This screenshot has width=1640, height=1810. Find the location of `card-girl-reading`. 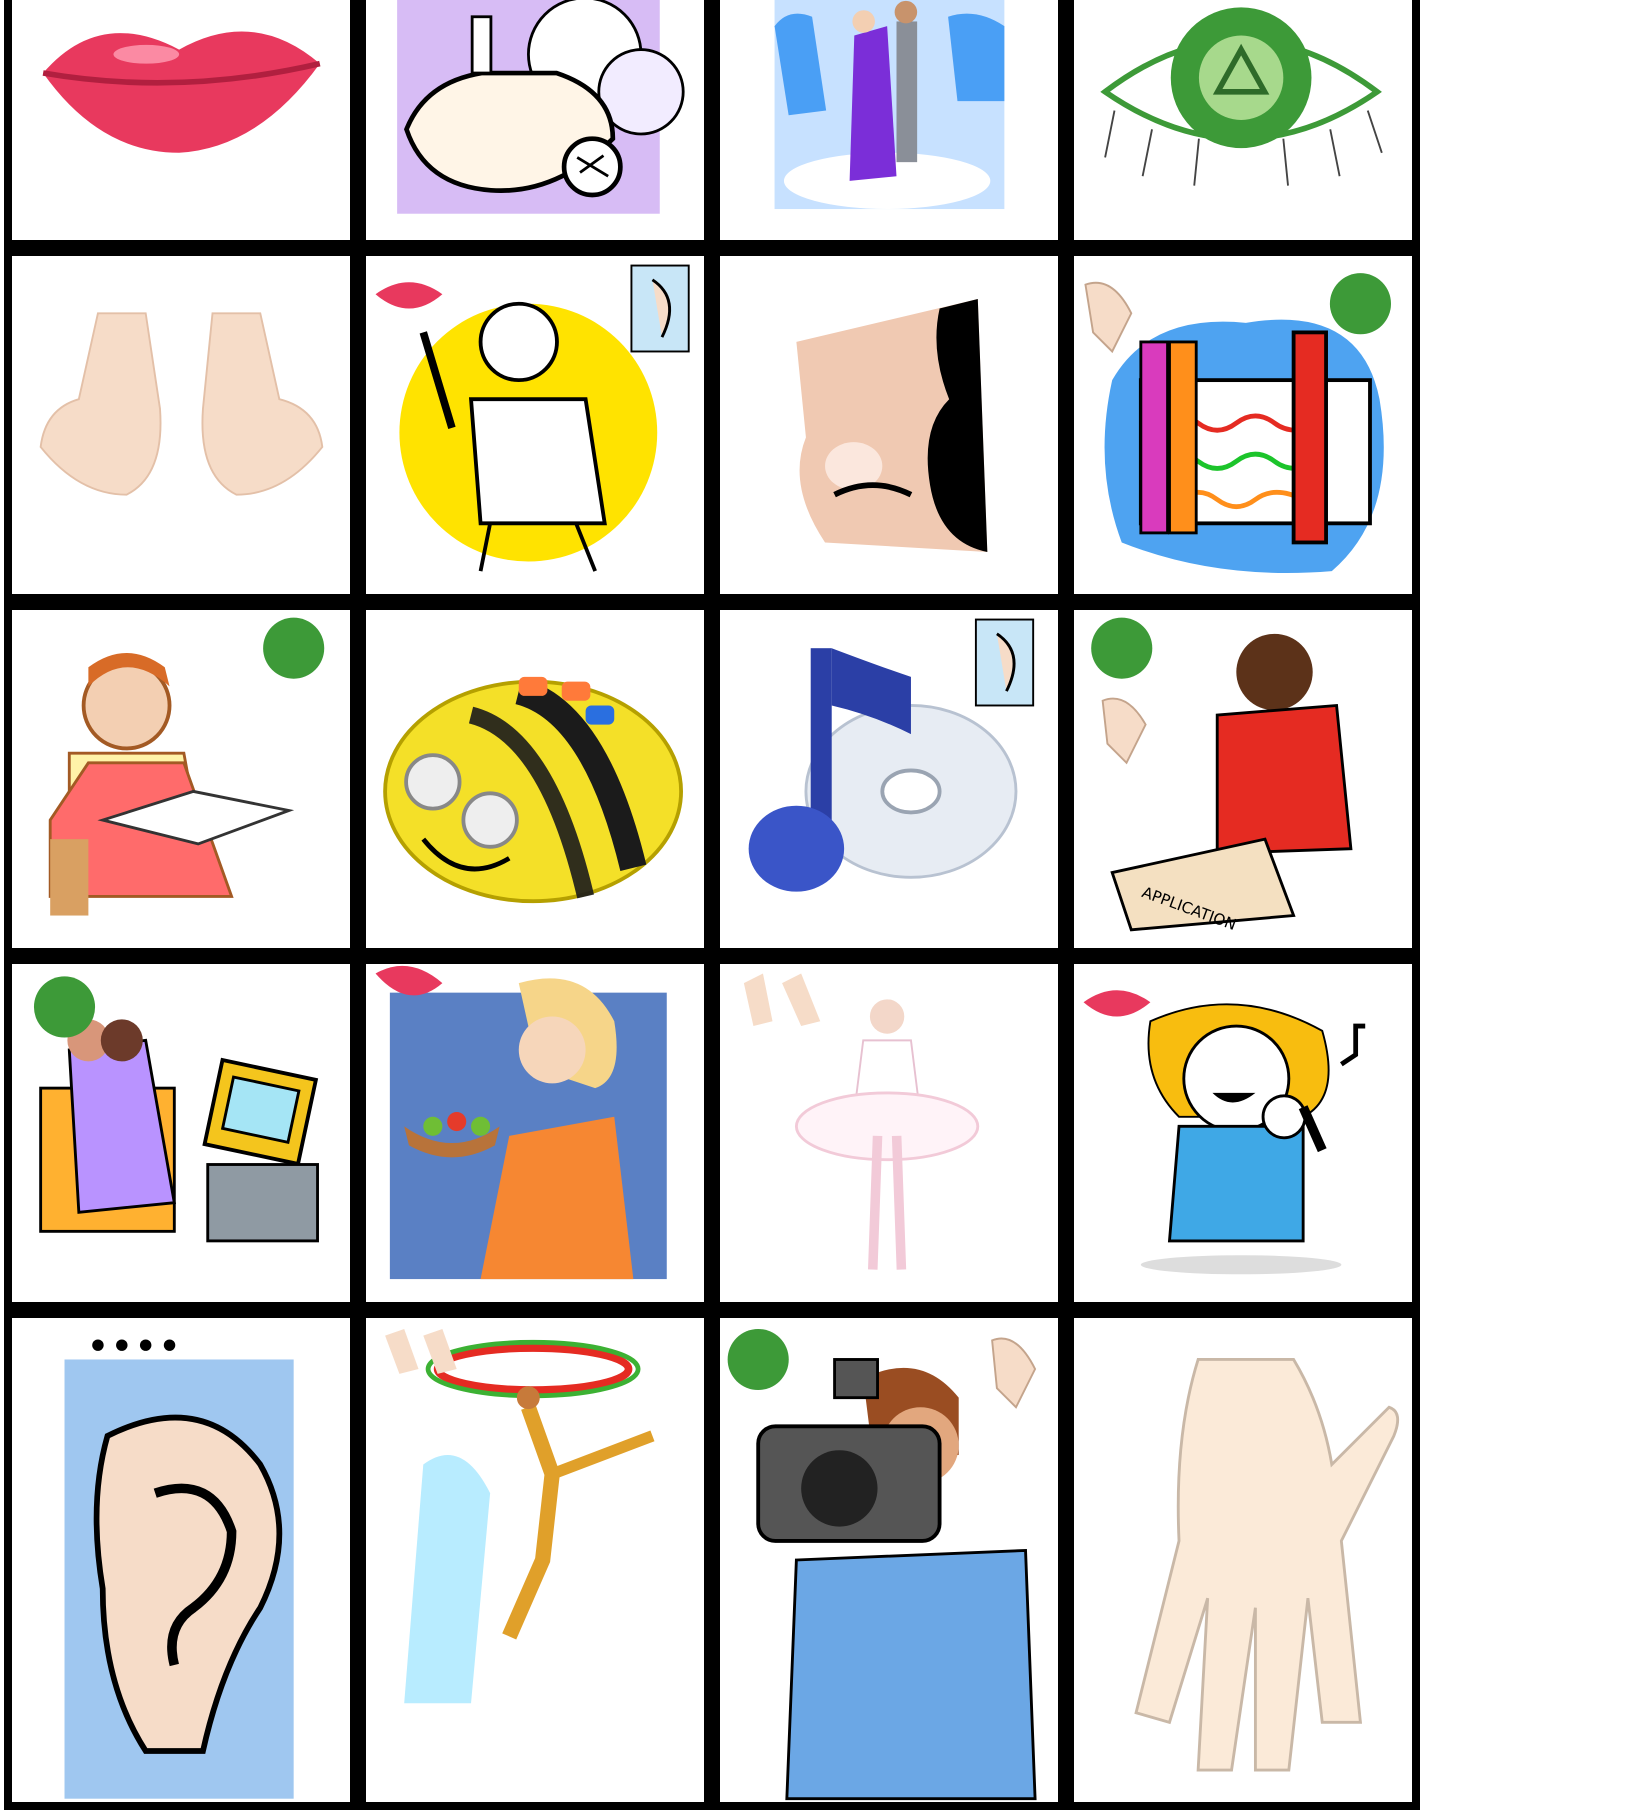

card-girl-reading is located at coordinates (181, 779).